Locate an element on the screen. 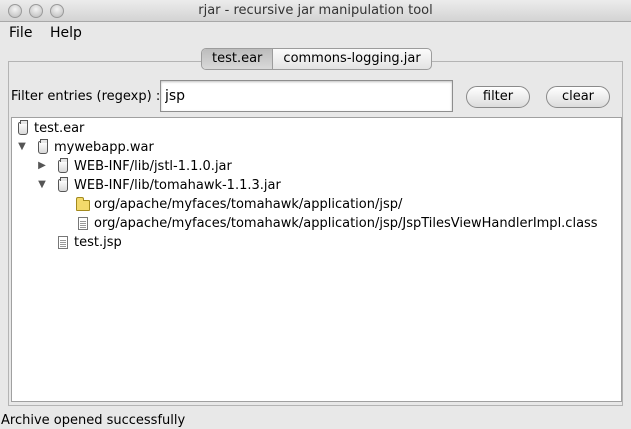 This screenshot has width=631, height=429. window-title: rjar - recursive jar manipulation tool is located at coordinates (315, 10).